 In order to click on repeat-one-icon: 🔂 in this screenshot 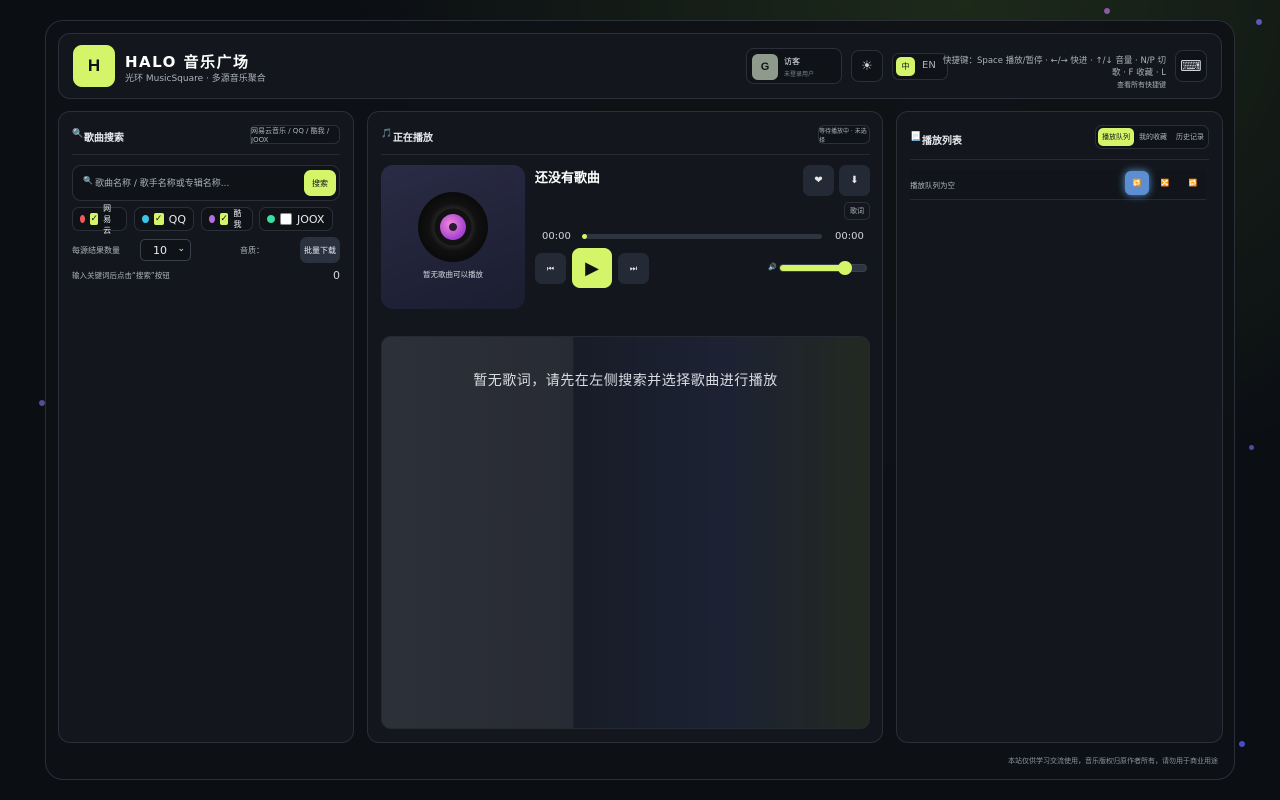, I will do `click(1193, 183)`.